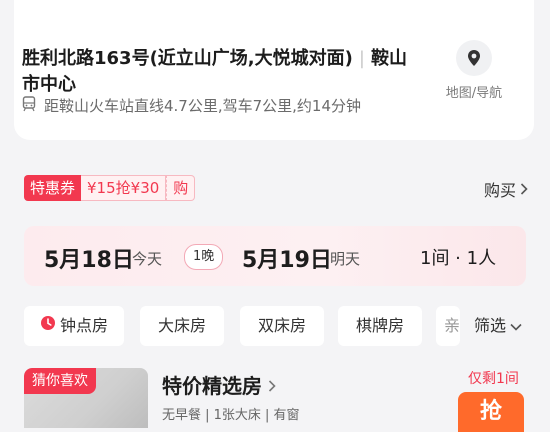 The width and height of the screenshot is (550, 432). I want to click on recommend-badge: 猜你喜欢, so click(60, 381).